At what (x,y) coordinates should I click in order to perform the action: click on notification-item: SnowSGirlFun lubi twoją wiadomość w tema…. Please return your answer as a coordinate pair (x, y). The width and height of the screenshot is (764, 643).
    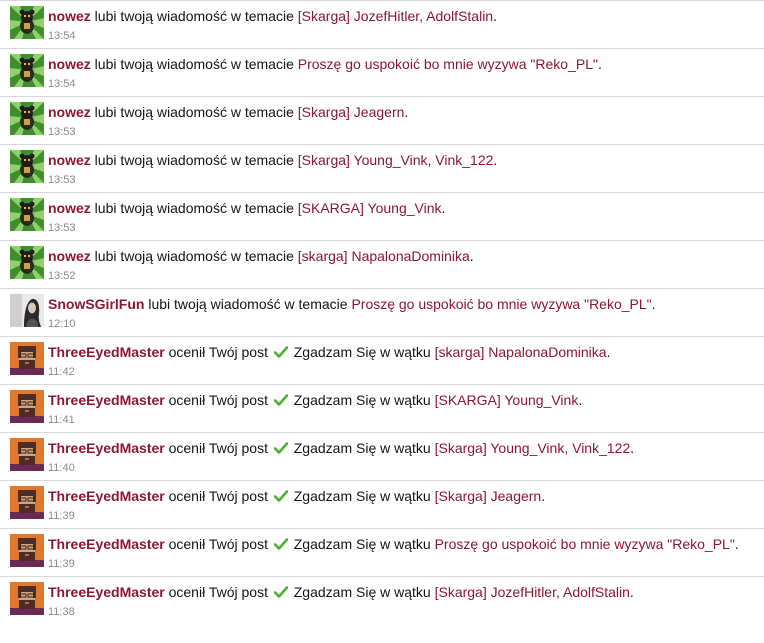
    Looking at the image, I should click on (382, 313).